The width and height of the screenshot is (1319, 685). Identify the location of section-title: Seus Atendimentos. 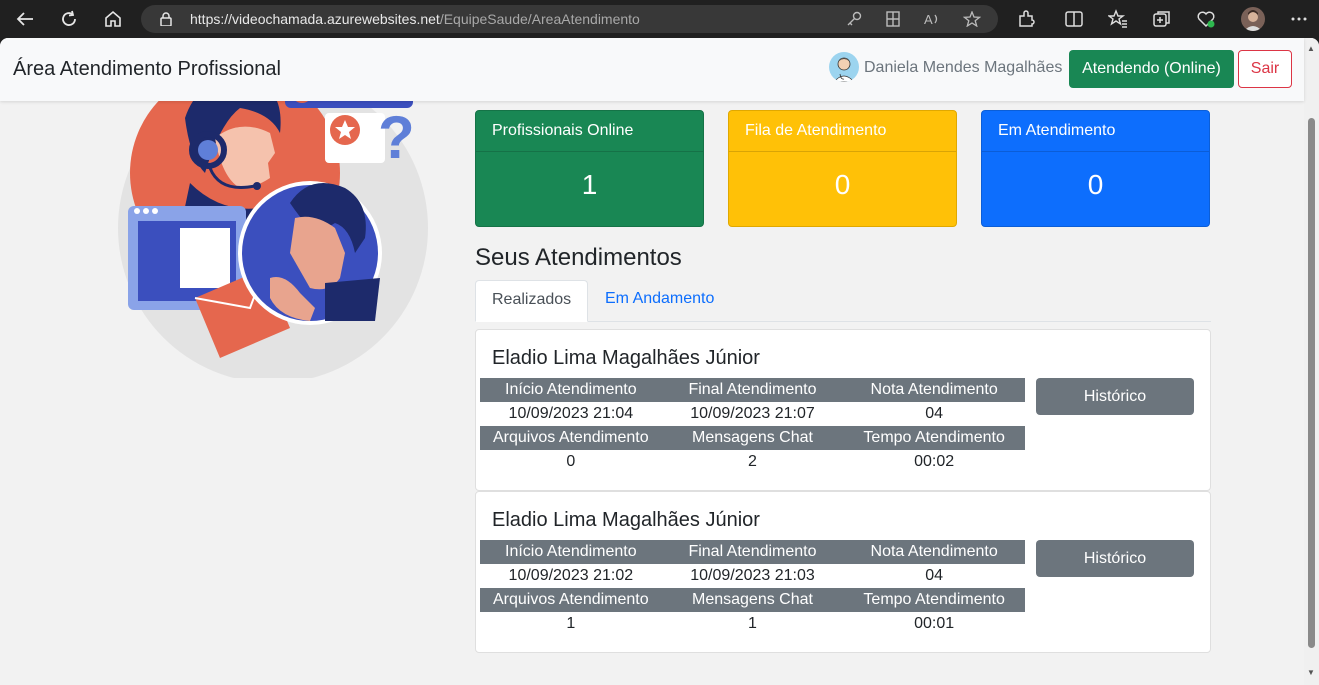
(578, 257).